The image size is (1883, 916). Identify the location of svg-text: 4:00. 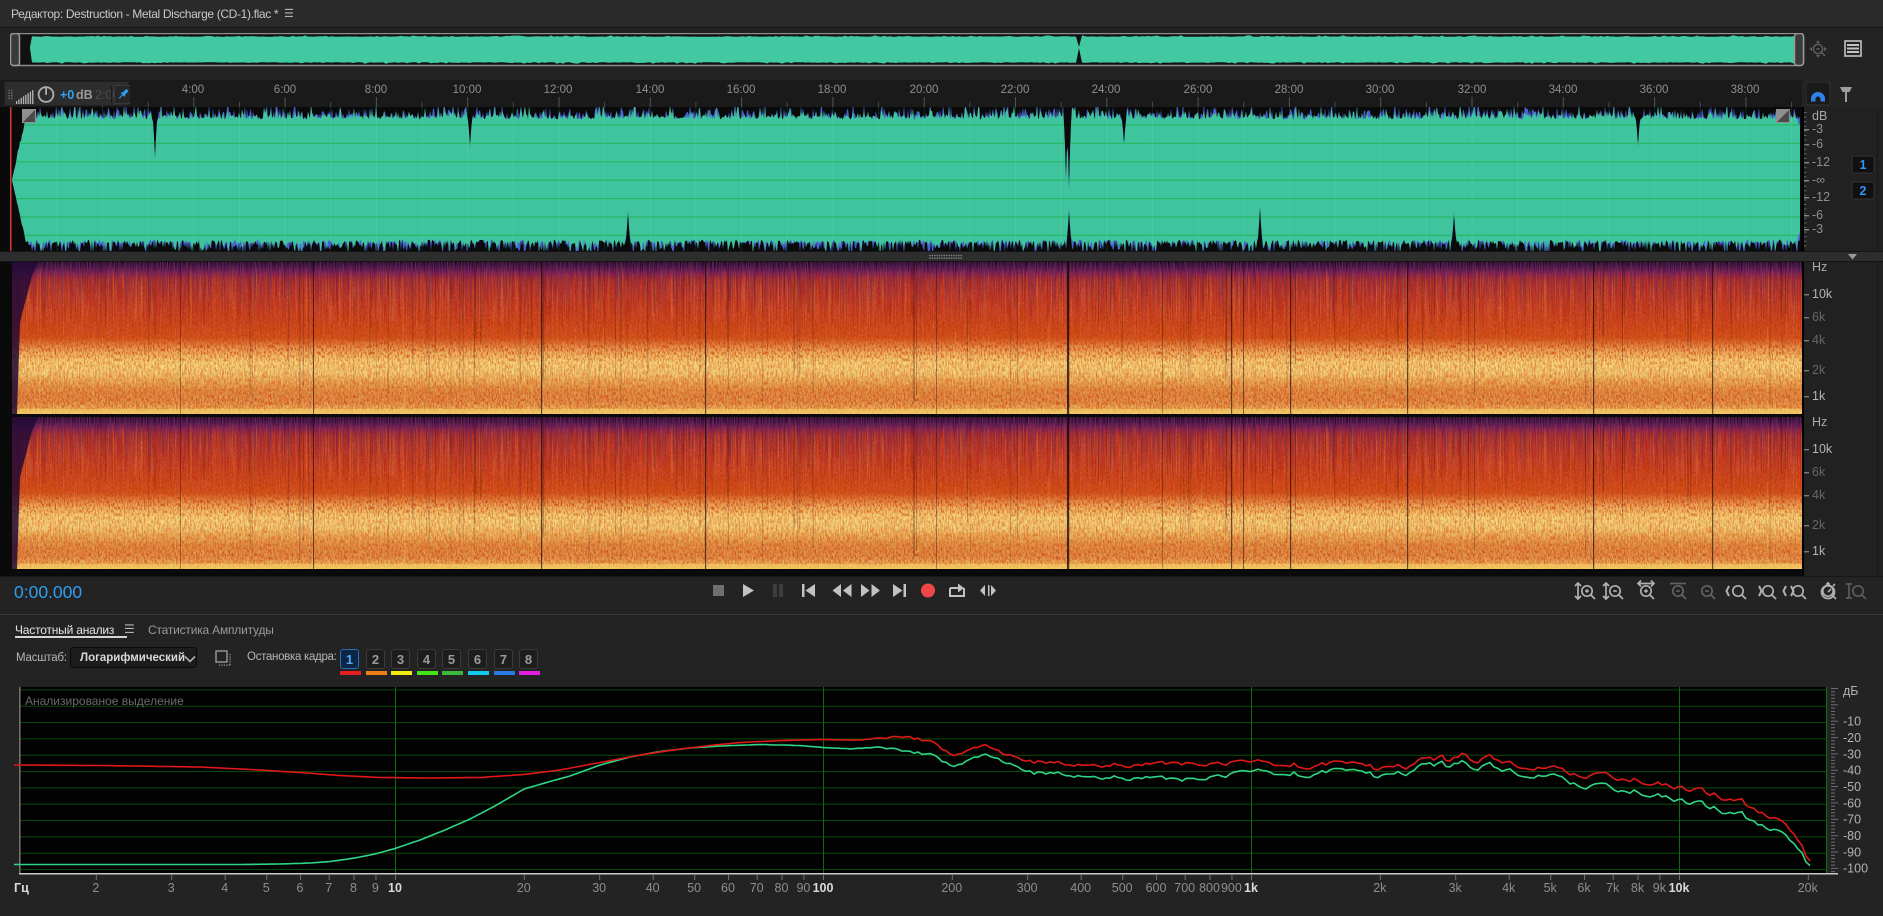
(193, 90).